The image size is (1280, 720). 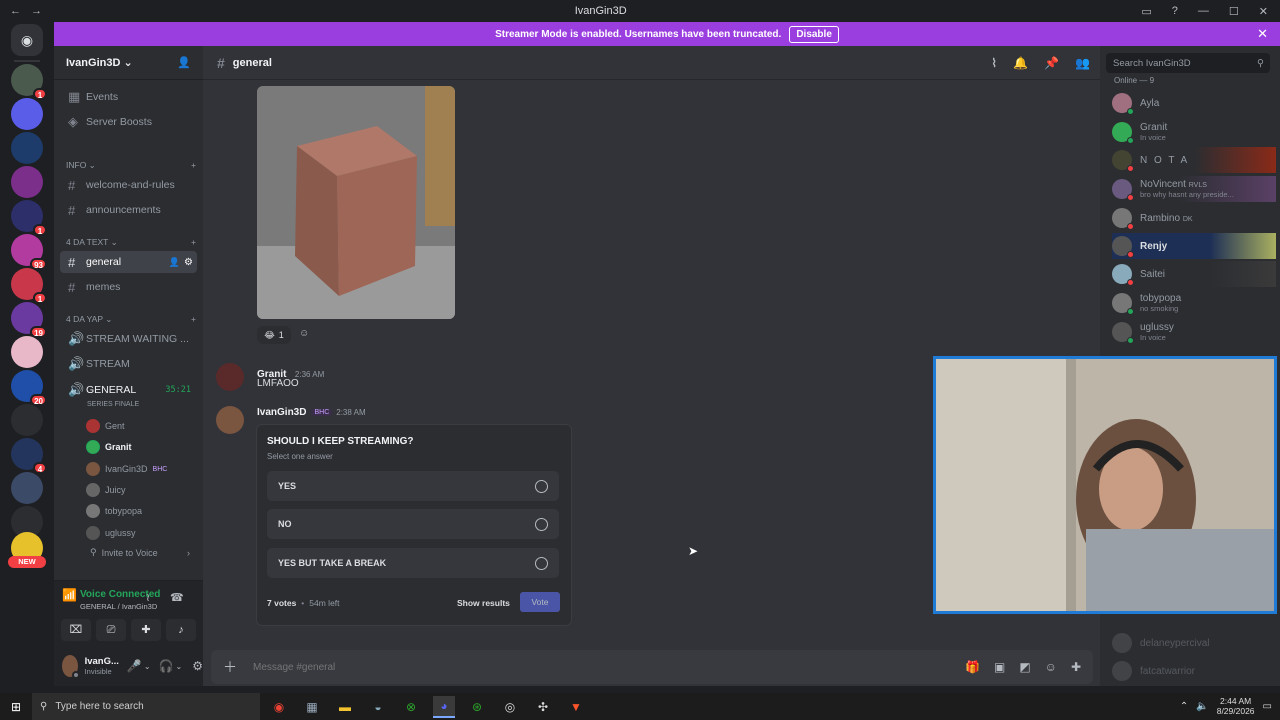 What do you see at coordinates (281, 412) in the screenshot?
I see `message-author: IvanGin3D` at bounding box center [281, 412].